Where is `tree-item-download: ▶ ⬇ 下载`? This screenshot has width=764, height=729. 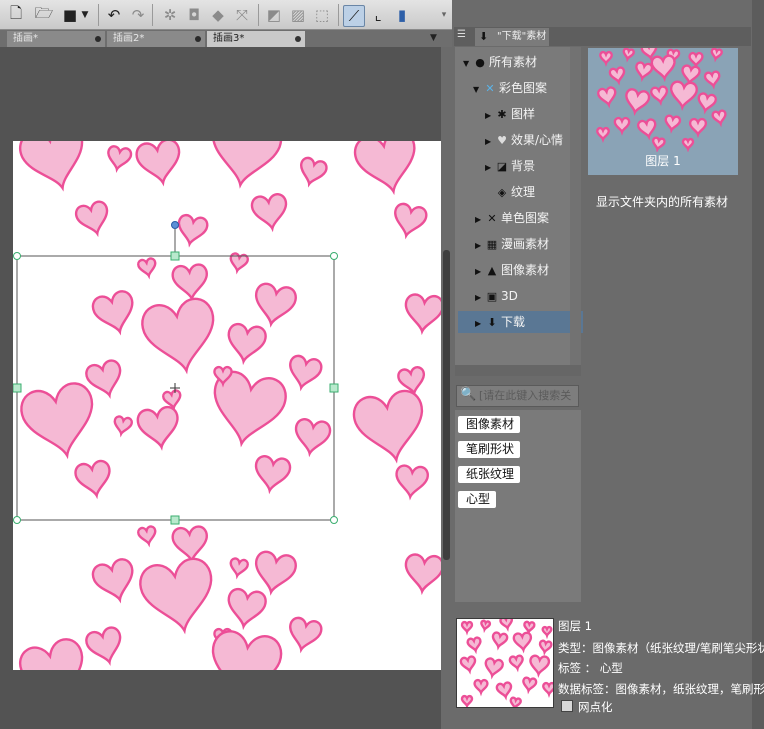 tree-item-download: ▶ ⬇ 下载 is located at coordinates (520, 322).